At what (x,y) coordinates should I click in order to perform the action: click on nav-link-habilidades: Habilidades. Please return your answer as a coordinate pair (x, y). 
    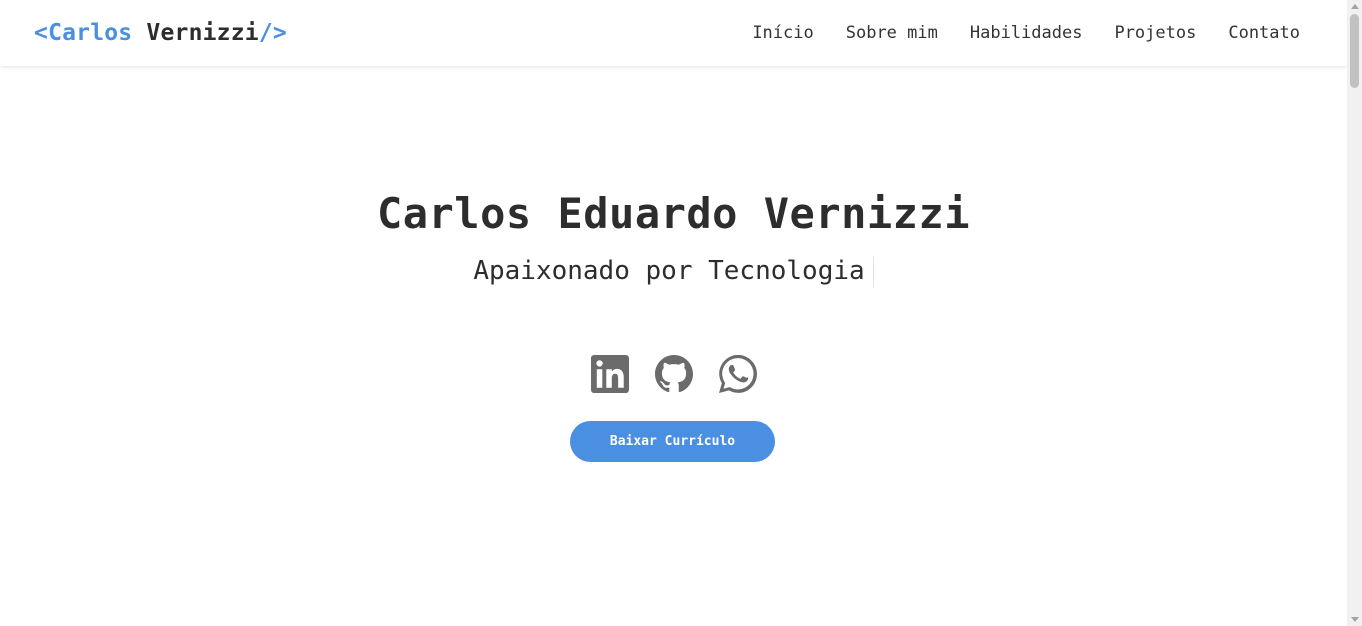
    Looking at the image, I should click on (1026, 33).